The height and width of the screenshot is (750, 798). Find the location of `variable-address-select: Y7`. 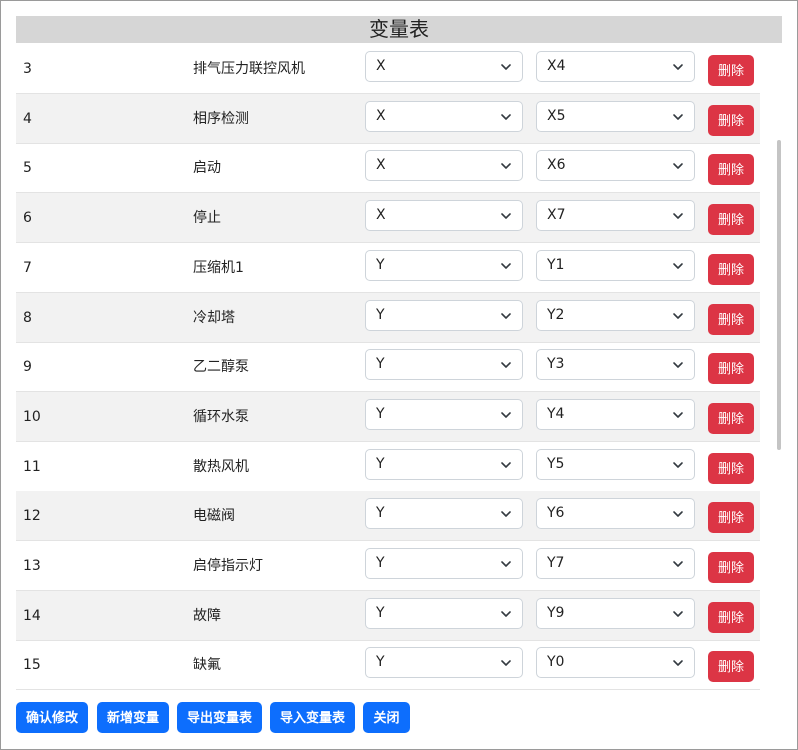

variable-address-select: Y7 is located at coordinates (615, 563).